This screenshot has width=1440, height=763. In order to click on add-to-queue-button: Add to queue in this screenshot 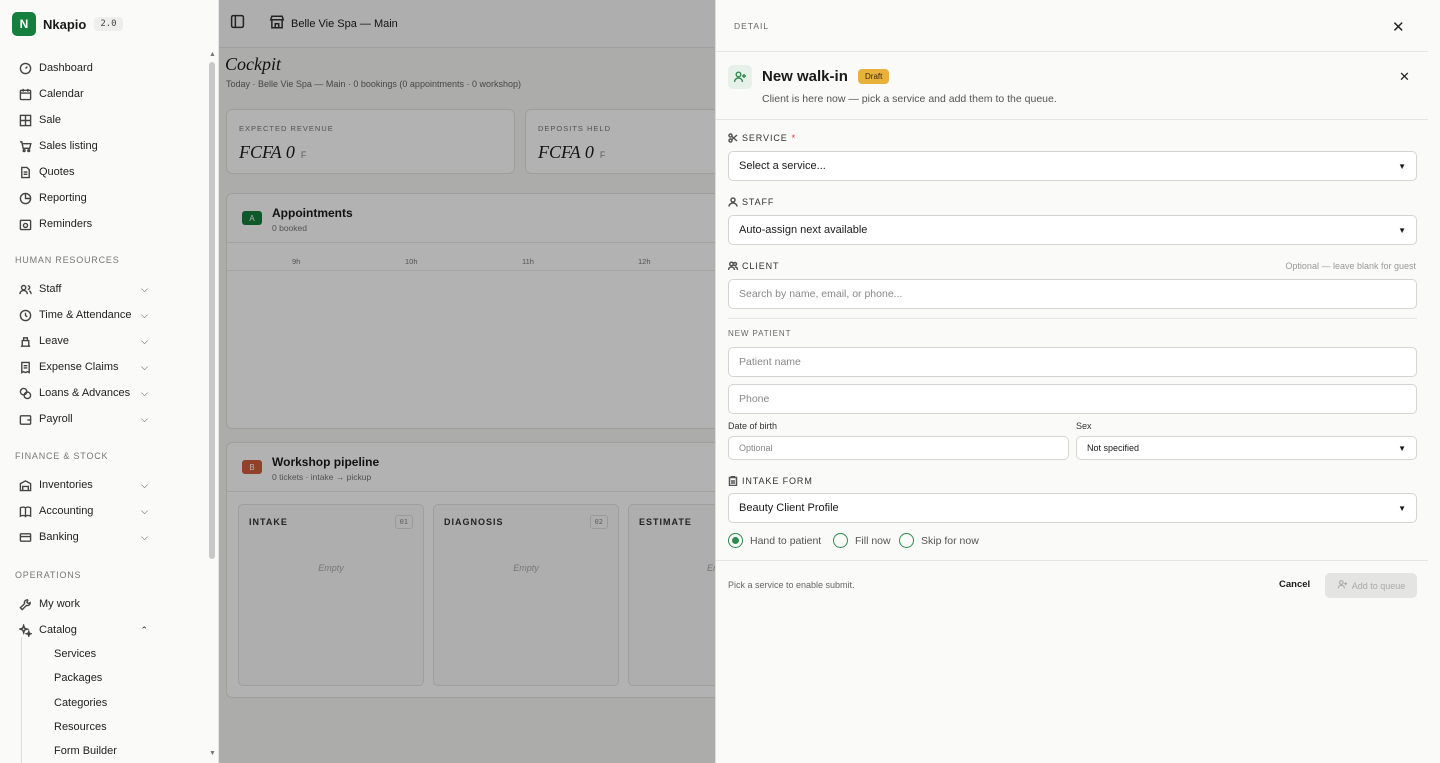, I will do `click(1371, 585)`.